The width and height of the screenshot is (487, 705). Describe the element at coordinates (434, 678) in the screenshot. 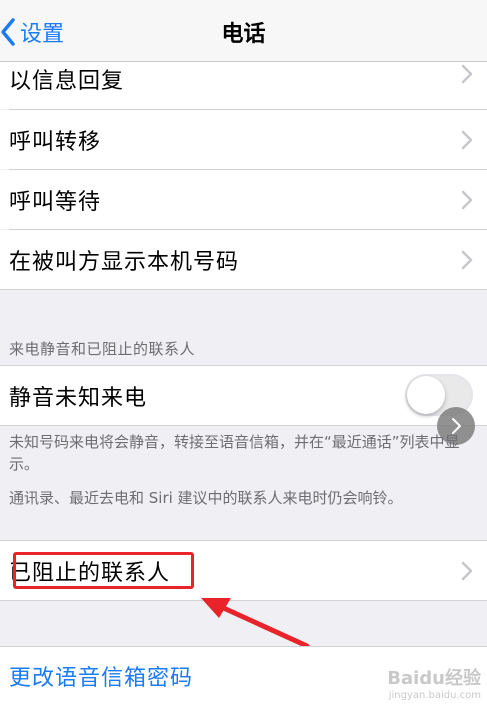

I see `watermark-main: Baidu经验` at that location.